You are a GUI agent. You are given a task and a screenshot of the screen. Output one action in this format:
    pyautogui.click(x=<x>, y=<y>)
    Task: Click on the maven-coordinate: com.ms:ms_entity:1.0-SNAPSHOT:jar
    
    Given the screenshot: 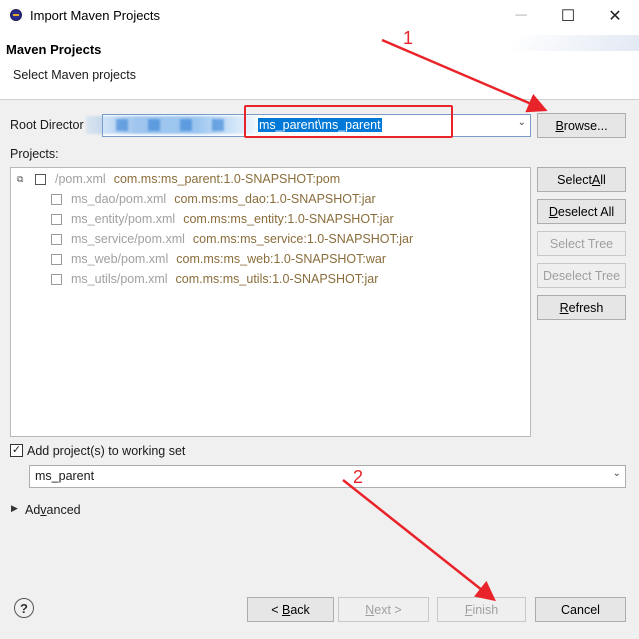 What is the action you would take?
    pyautogui.click(x=288, y=219)
    